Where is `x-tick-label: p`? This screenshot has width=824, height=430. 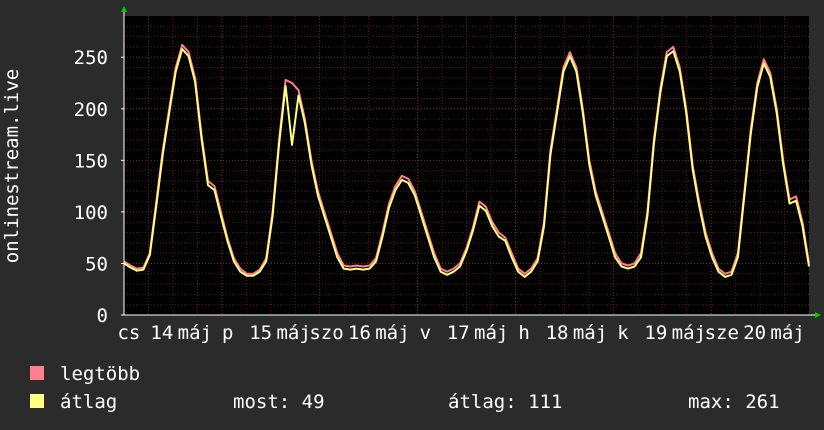 x-tick-label: p is located at coordinates (227, 333).